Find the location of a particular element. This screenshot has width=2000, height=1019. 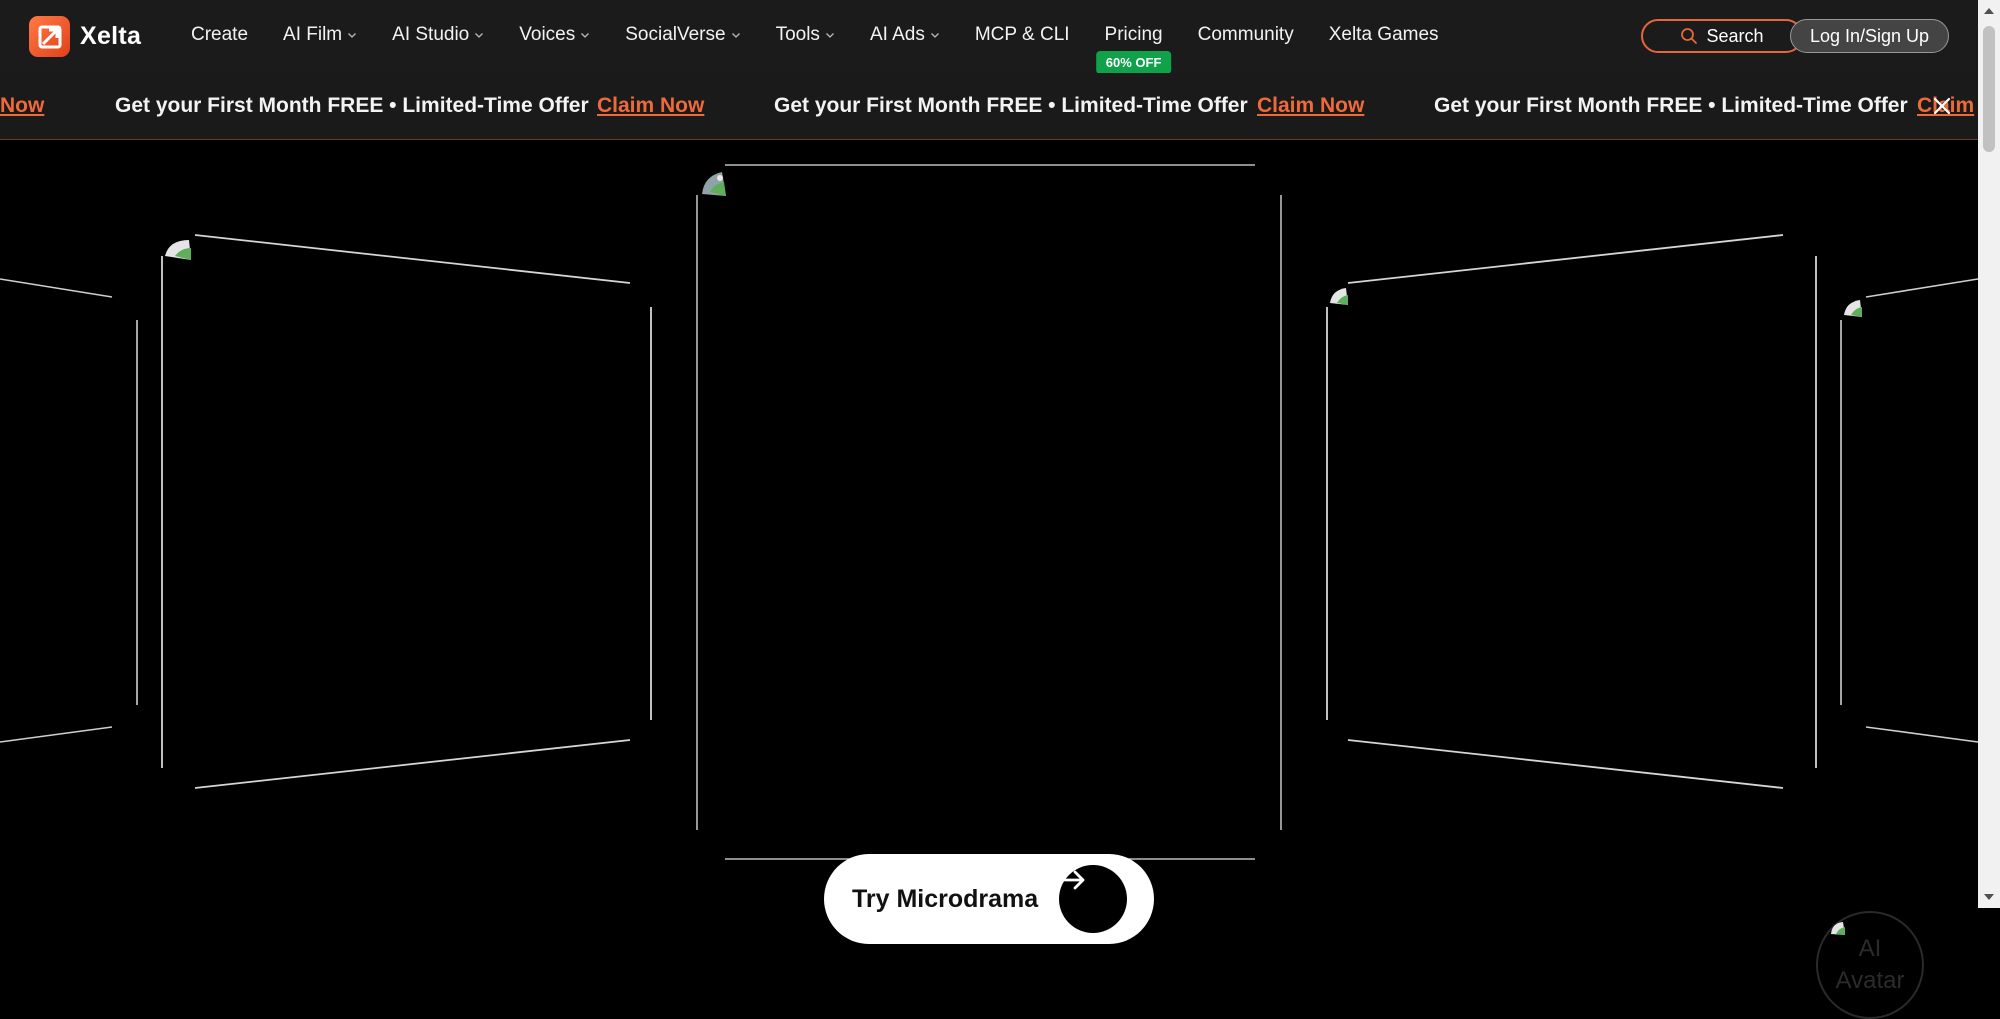

search-icon is located at coordinates (1689, 36).